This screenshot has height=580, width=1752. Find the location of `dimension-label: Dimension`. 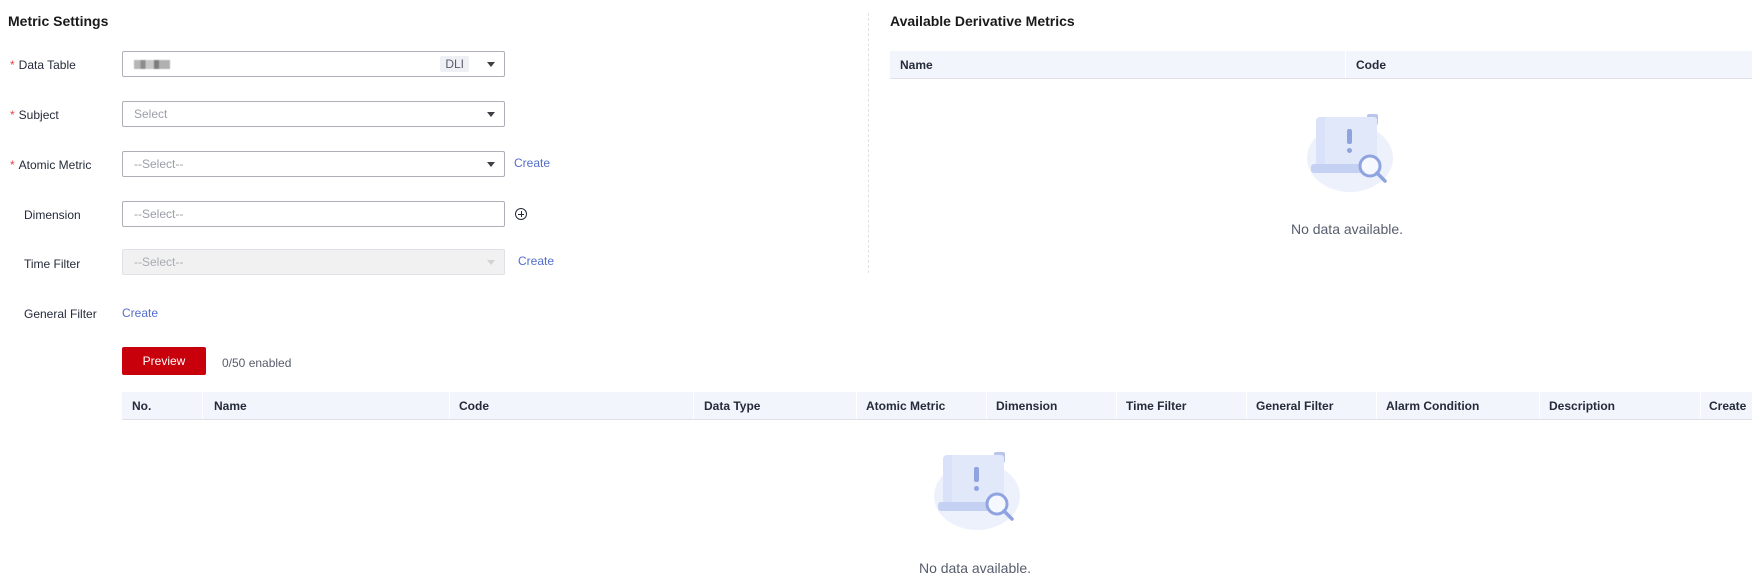

dimension-label: Dimension is located at coordinates (52, 215).